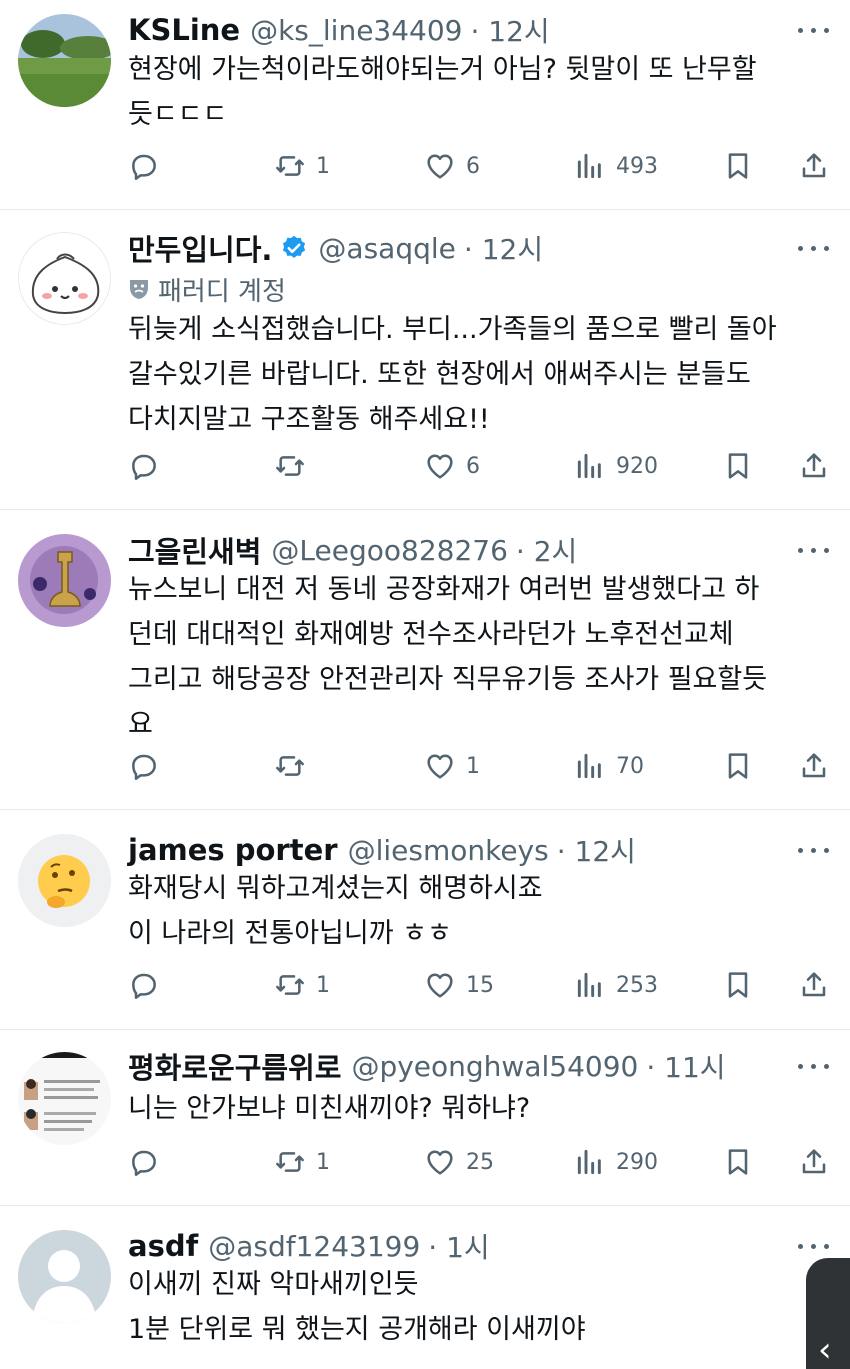 This screenshot has width=850, height=1369. What do you see at coordinates (233, 850) in the screenshot?
I see `author-name: james porter` at bounding box center [233, 850].